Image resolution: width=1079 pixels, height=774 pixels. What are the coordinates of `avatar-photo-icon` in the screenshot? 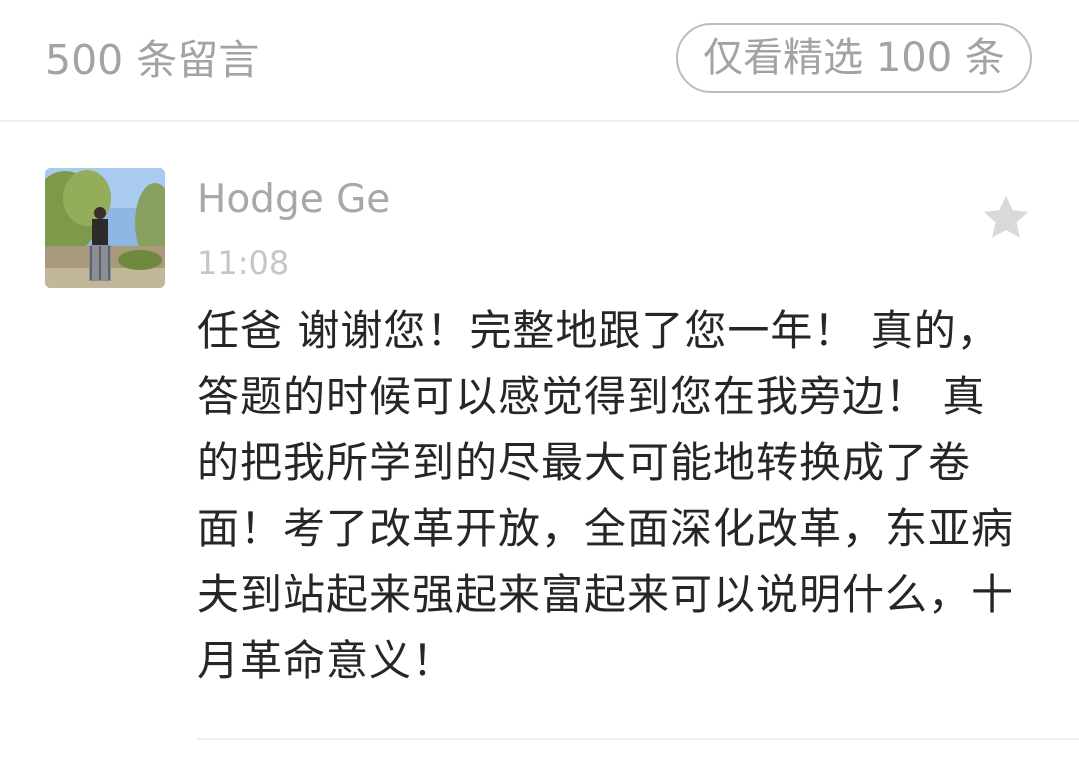 It's located at (105, 228).